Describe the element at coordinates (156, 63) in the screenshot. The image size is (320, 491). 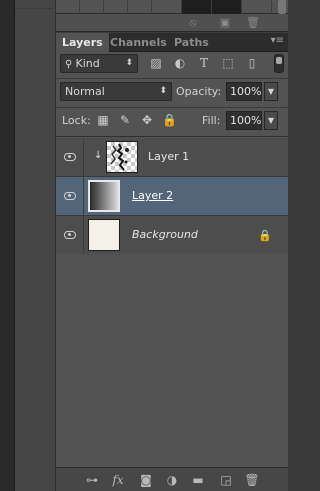
I see `pixel-layer-filter-icon: ▨` at that location.